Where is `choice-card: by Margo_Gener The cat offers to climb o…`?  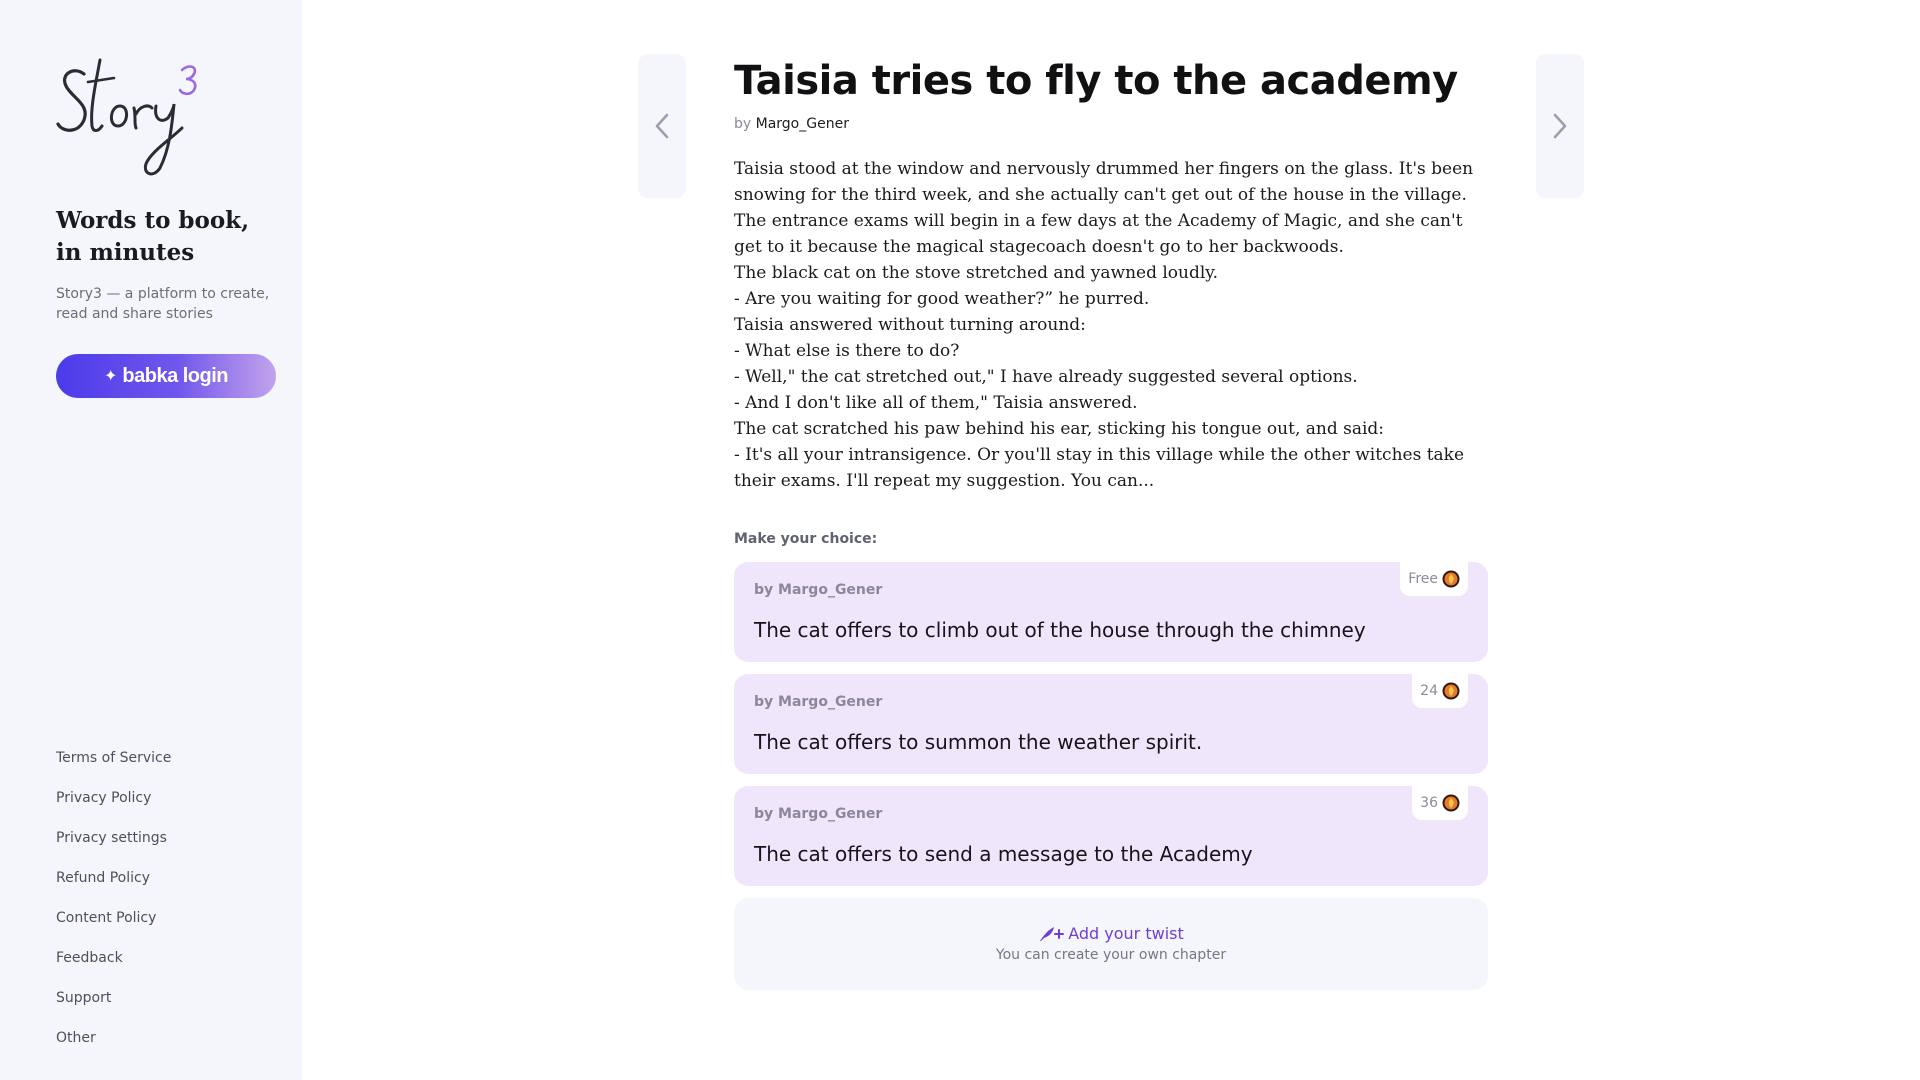
choice-card: by Margo_Gener The cat offers to climb o… is located at coordinates (1111, 612).